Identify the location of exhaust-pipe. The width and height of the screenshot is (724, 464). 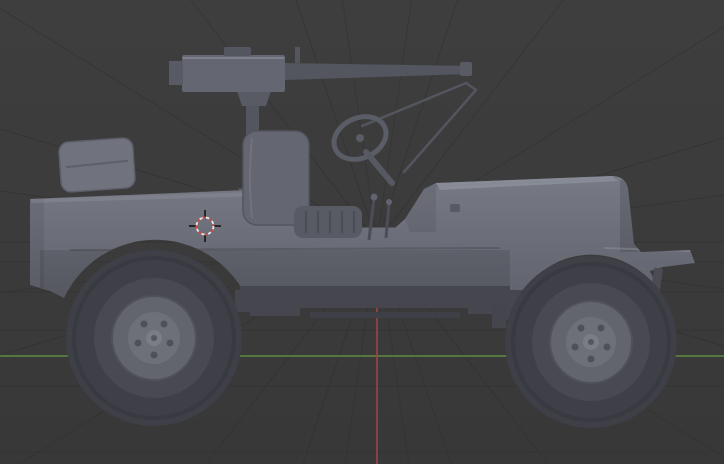
(385, 315).